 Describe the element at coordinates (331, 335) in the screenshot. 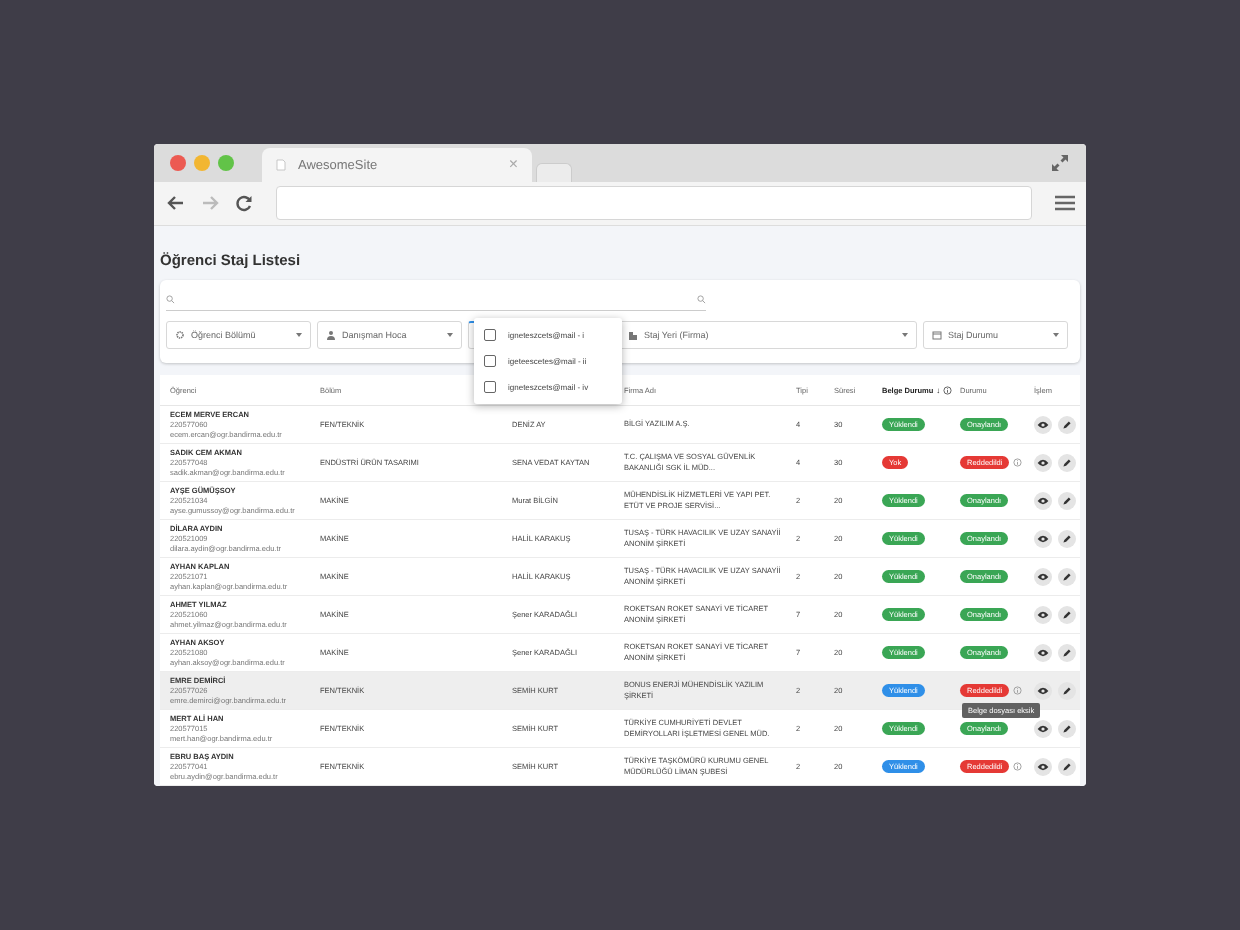

I see `person-icon` at that location.